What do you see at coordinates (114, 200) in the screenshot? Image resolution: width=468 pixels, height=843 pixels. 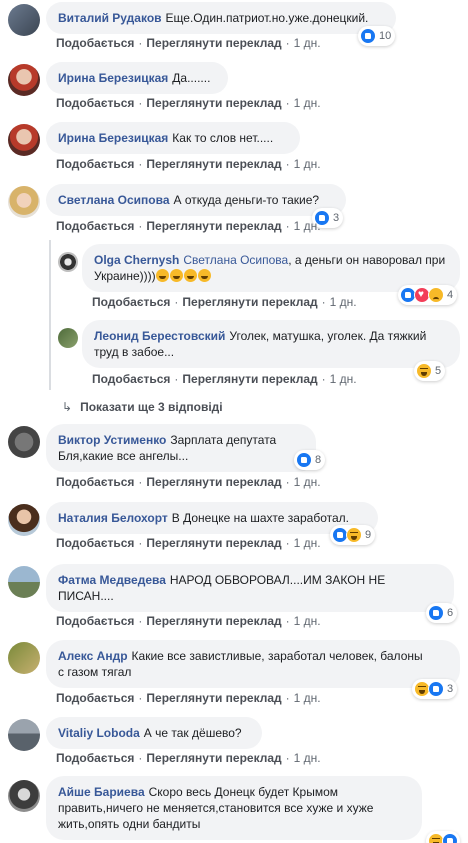 I see `author-name: Светлана Осипова` at bounding box center [114, 200].